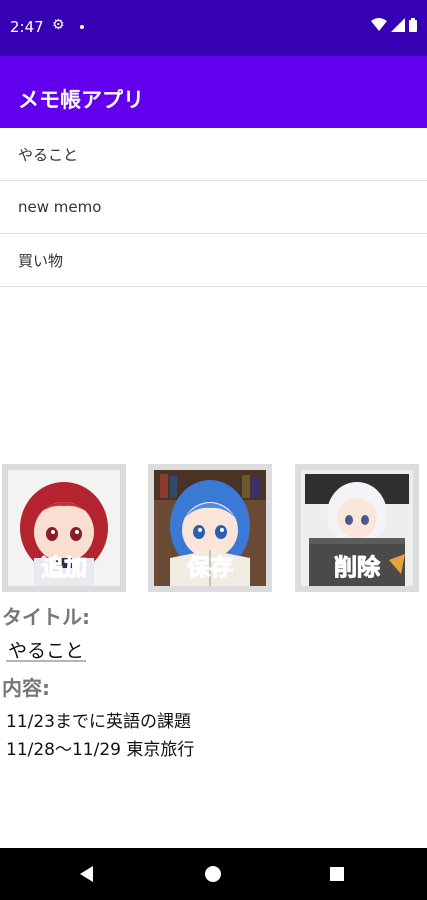  What do you see at coordinates (58, 25) in the screenshot?
I see `gear-icon: ⚙` at bounding box center [58, 25].